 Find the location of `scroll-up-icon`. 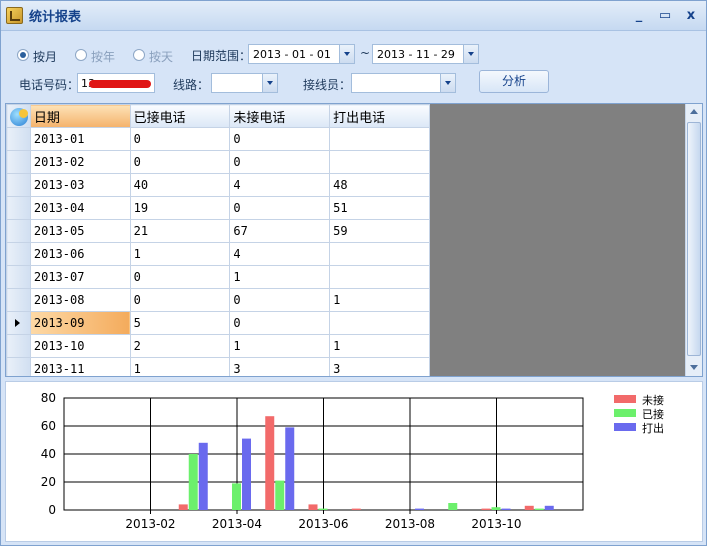

scroll-up-icon is located at coordinates (694, 112).